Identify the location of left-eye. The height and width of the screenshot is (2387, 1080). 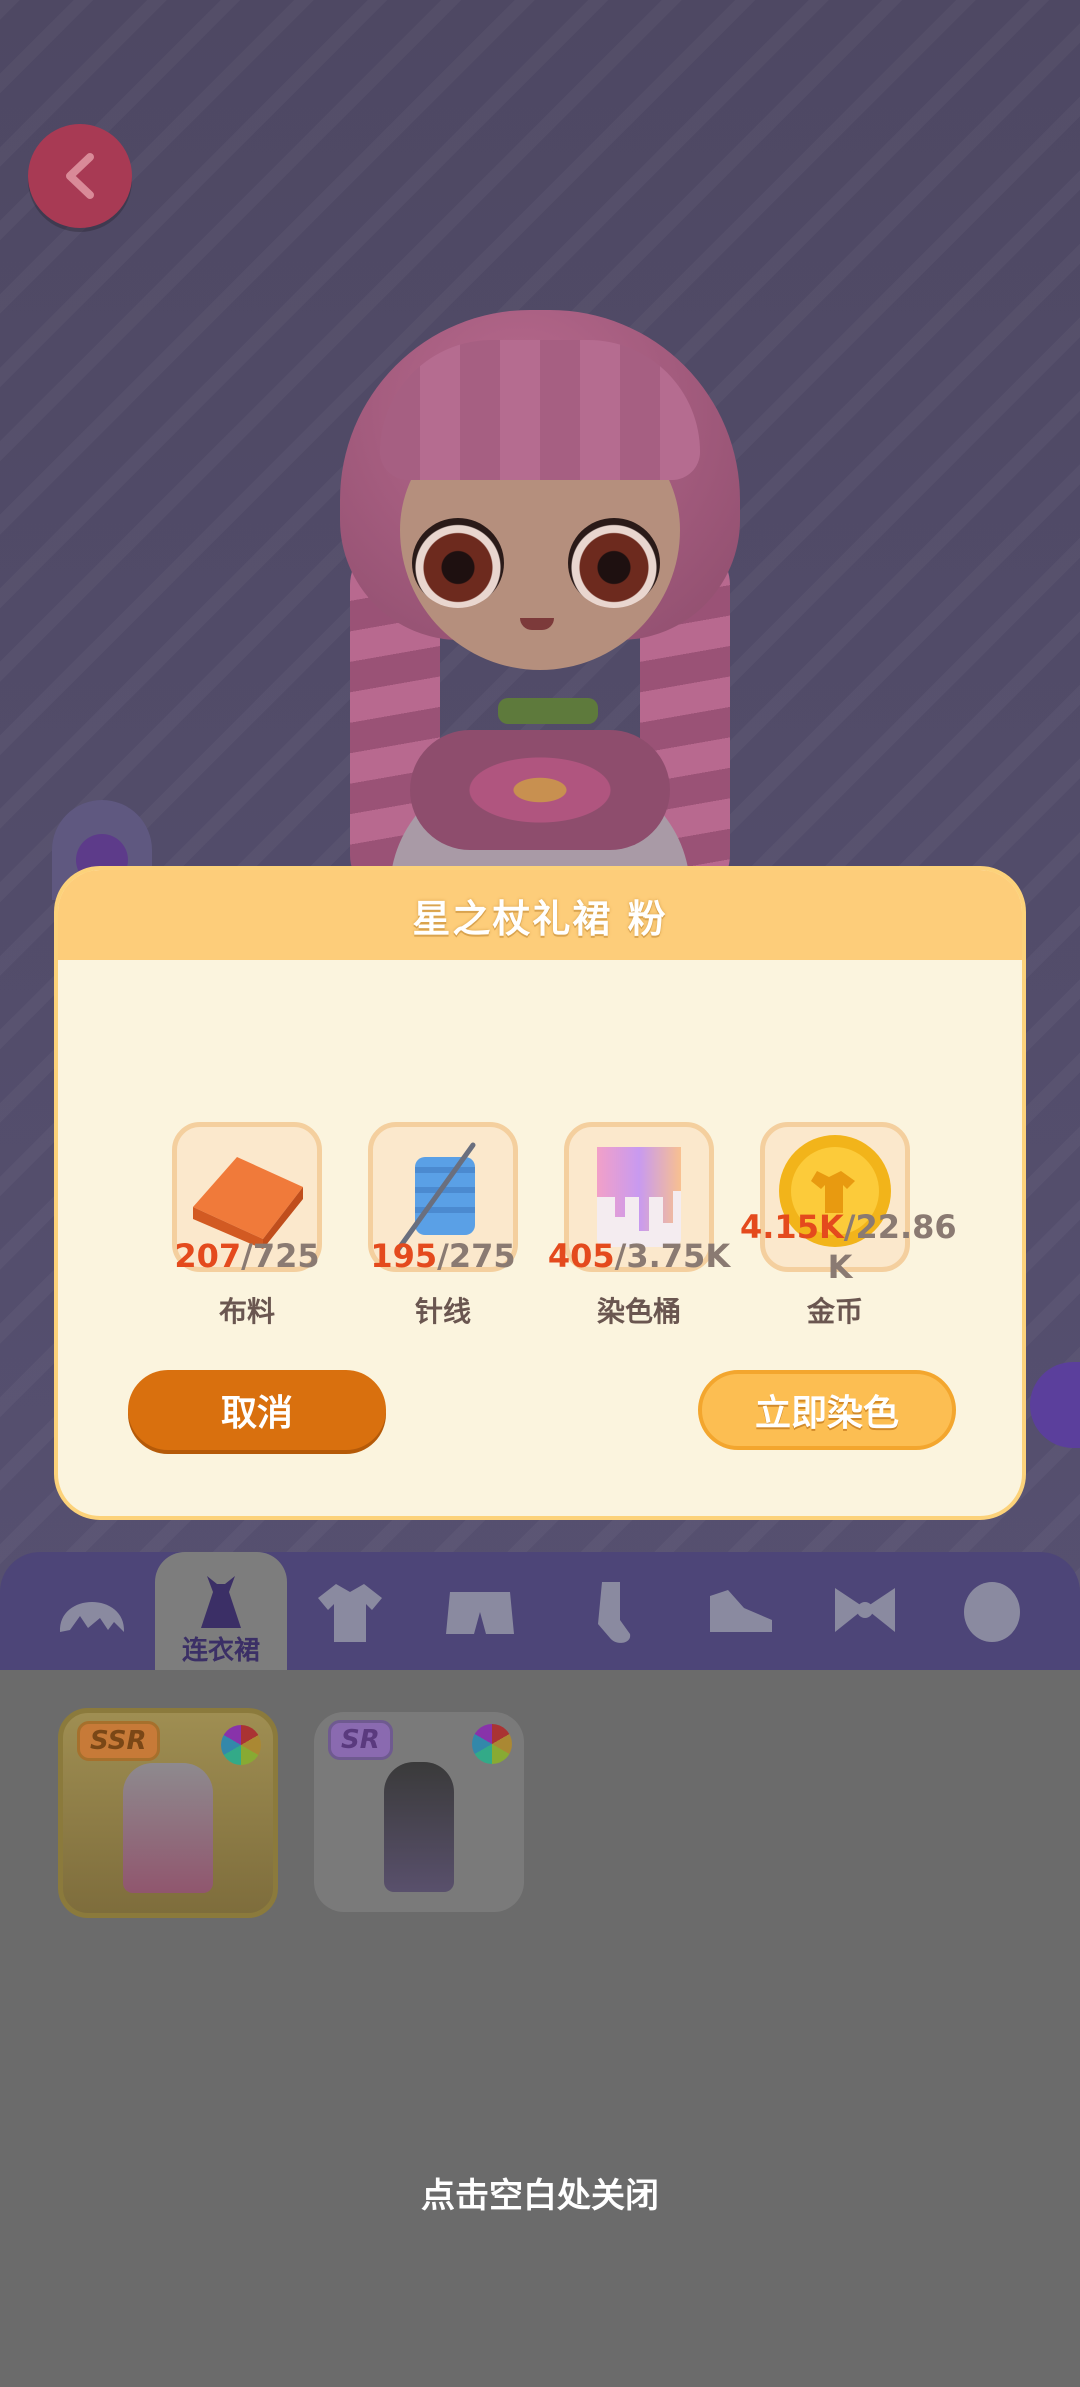
(458, 563).